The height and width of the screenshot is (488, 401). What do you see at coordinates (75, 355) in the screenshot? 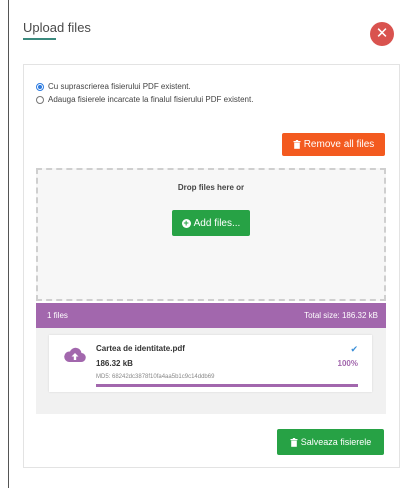
I see `cloud-upload-icon` at bounding box center [75, 355].